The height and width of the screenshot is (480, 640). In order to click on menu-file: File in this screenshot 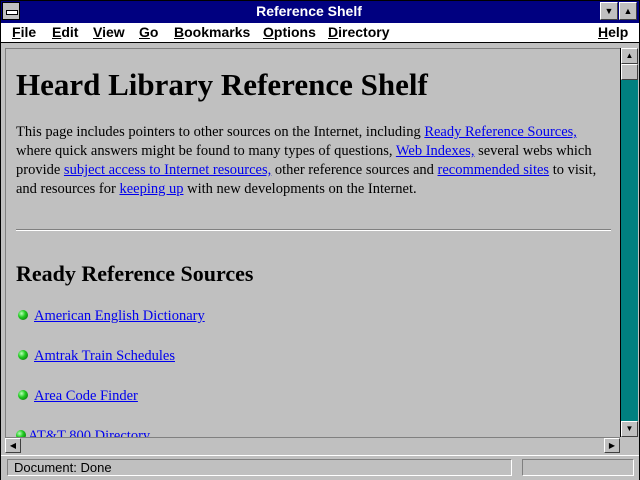, I will do `click(24, 32)`.